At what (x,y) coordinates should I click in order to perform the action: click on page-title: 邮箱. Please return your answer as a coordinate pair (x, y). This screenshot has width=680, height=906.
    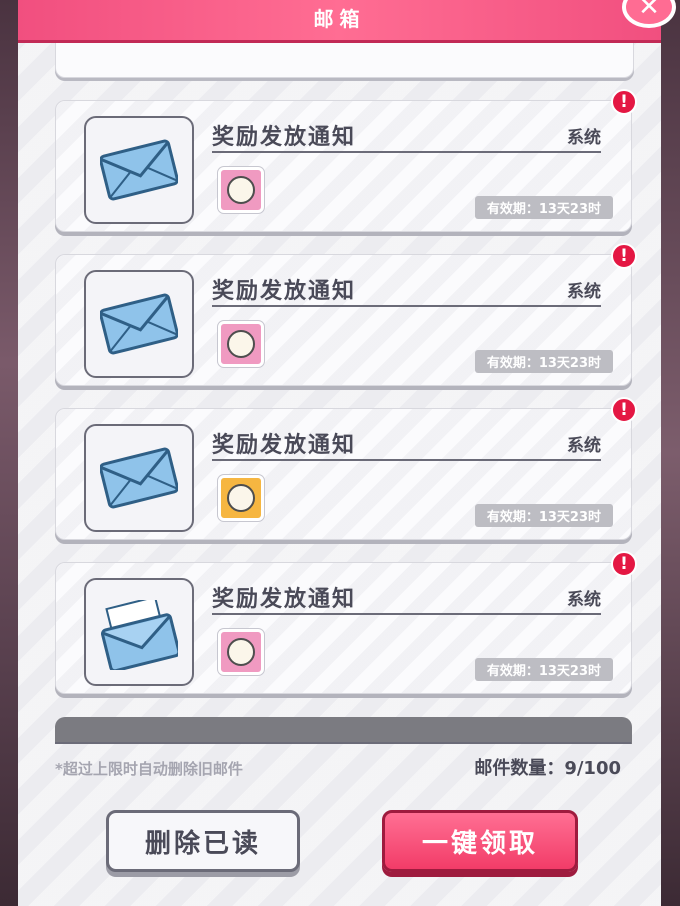
    Looking at the image, I should click on (339, 19).